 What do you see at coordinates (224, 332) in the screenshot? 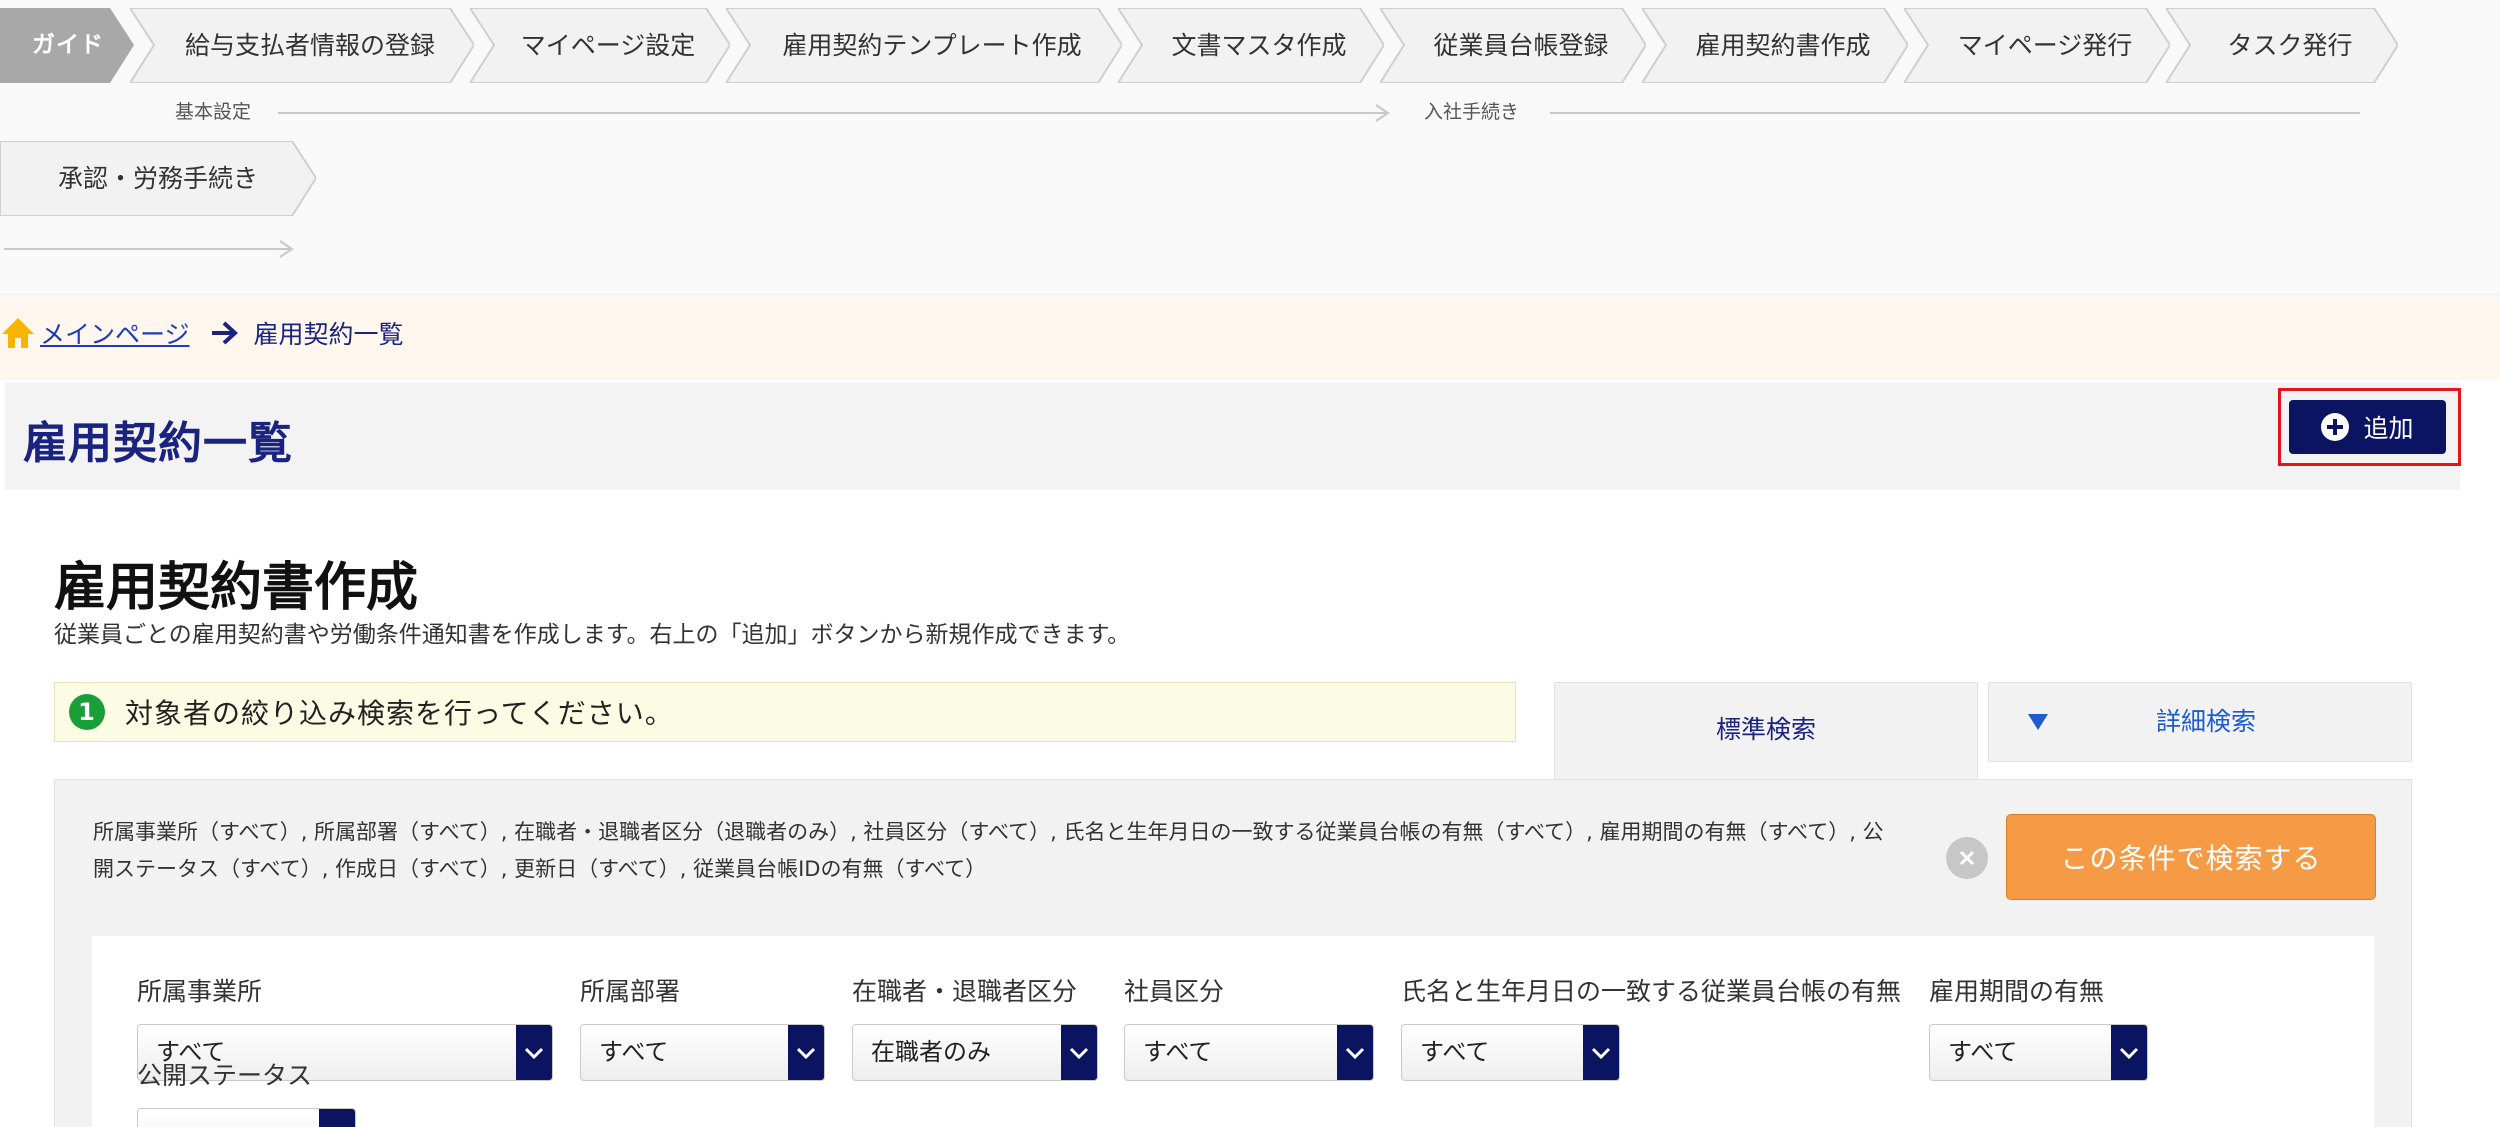
I see `arrow-right-icon` at bounding box center [224, 332].